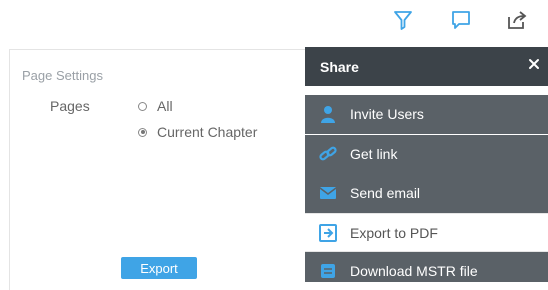 The width and height of the screenshot is (548, 290). What do you see at coordinates (155, 106) in the screenshot?
I see `radio-all: All` at bounding box center [155, 106].